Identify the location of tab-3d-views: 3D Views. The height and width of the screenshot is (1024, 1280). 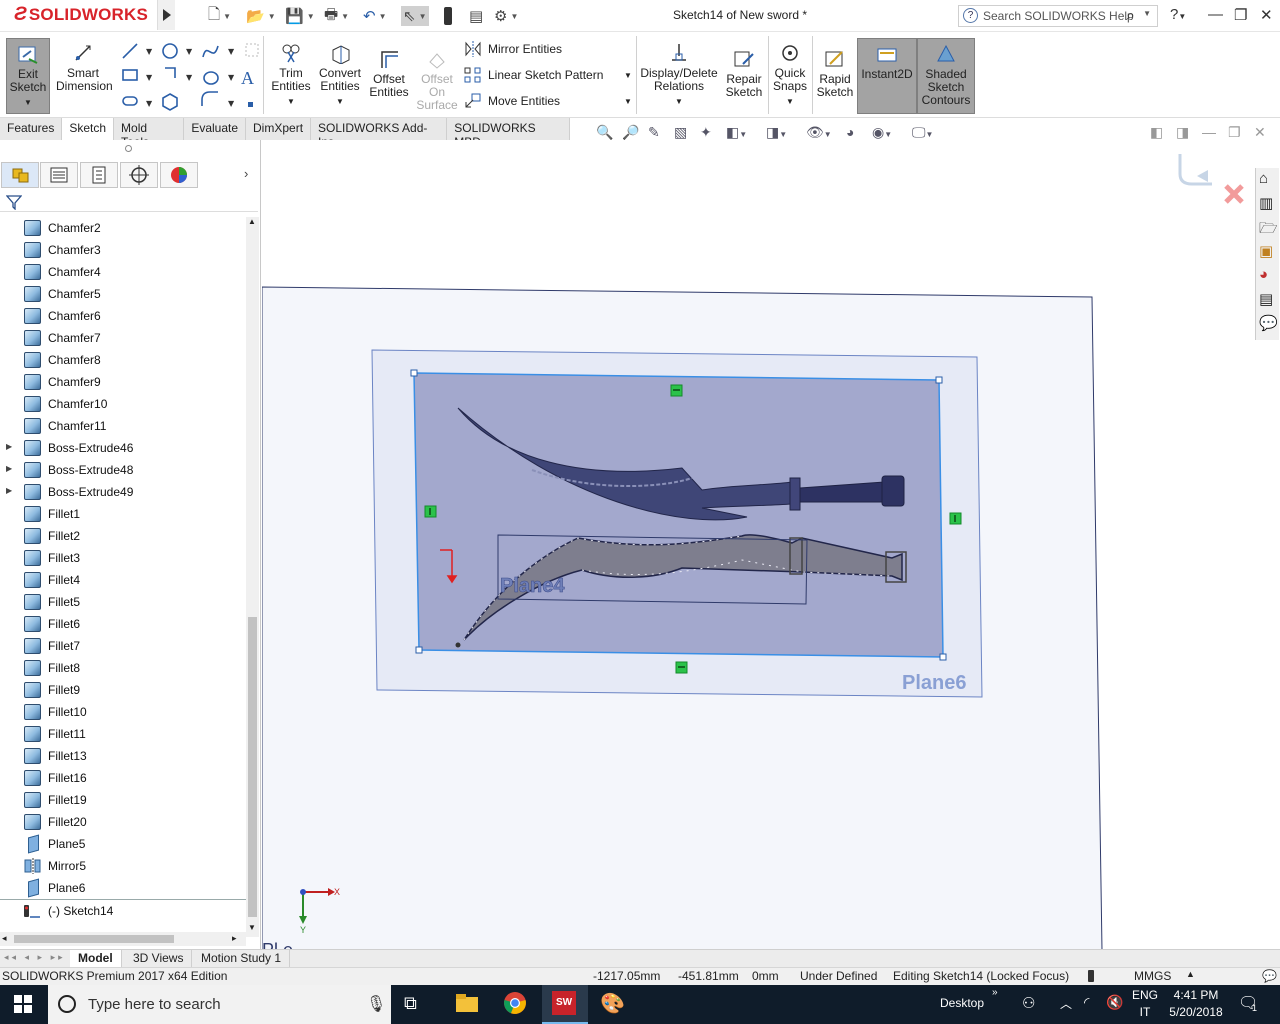
(159, 959).